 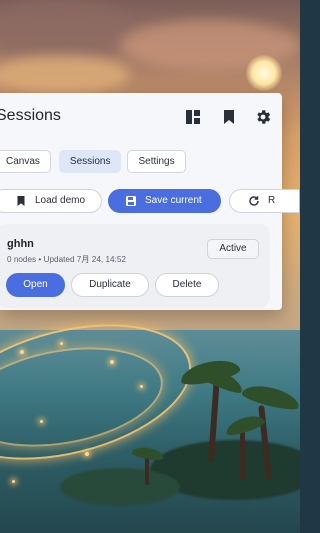 I want to click on sun, so click(x=264, y=73).